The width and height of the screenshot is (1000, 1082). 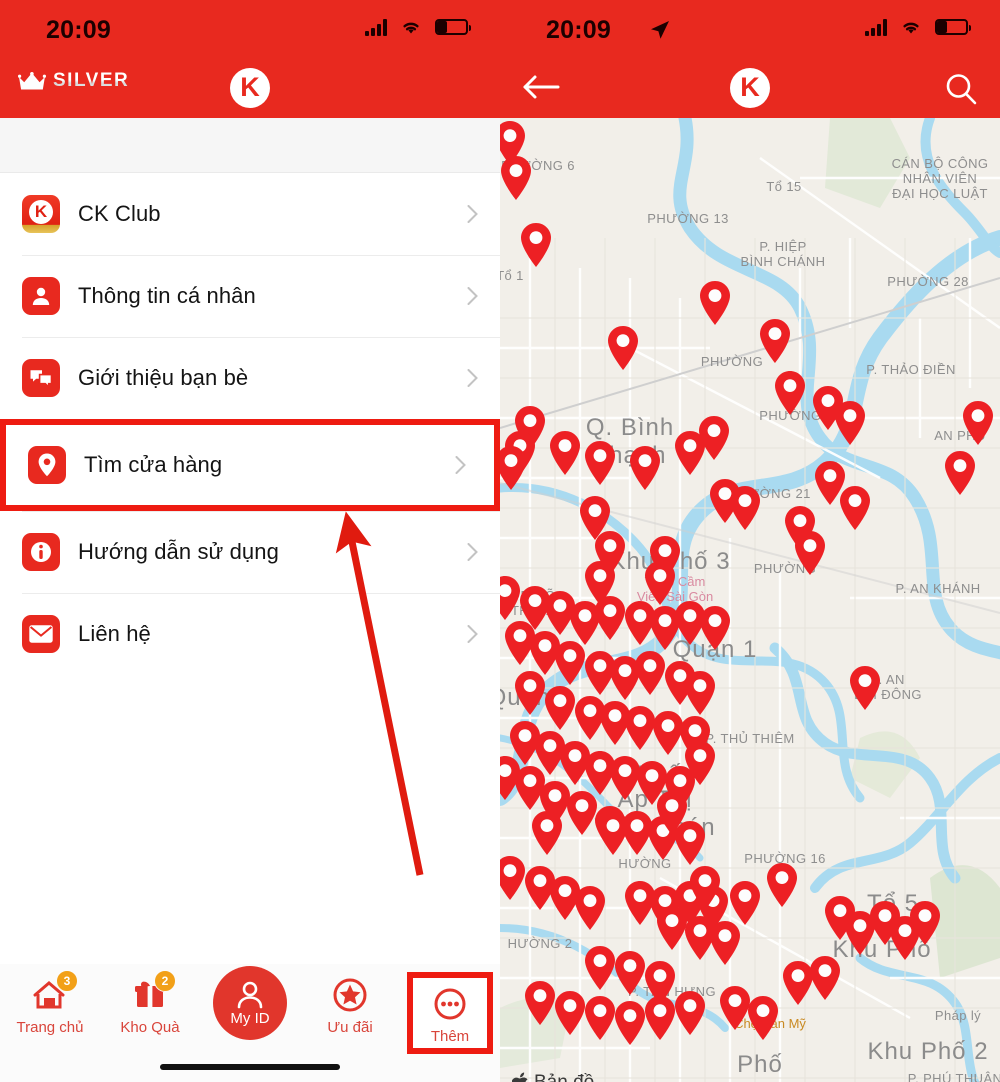 I want to click on tab-home: 3 Trang chủ, so click(x=50, y=1003).